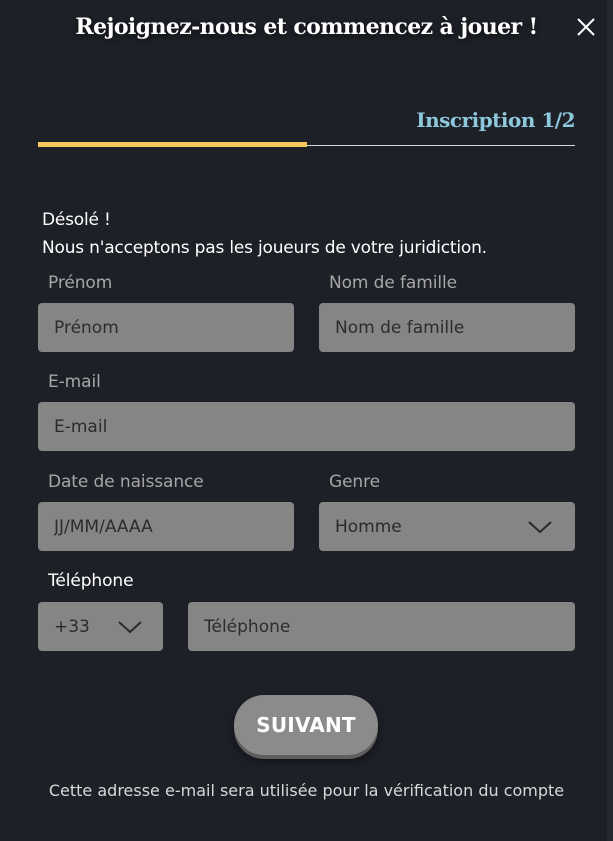  Describe the element at coordinates (80, 283) in the screenshot. I see `first-name-label: Prénom` at that location.